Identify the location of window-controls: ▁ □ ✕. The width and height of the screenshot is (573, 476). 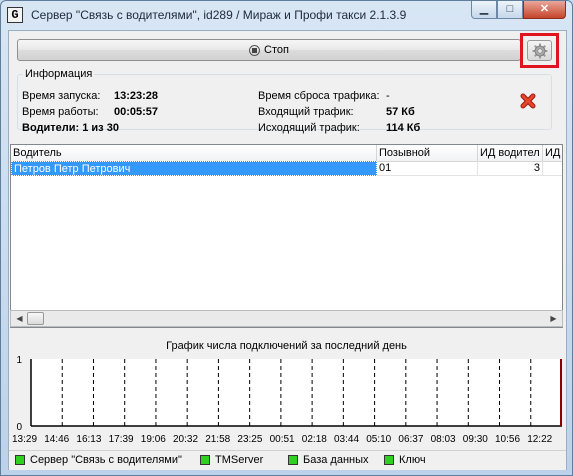
(518, 10).